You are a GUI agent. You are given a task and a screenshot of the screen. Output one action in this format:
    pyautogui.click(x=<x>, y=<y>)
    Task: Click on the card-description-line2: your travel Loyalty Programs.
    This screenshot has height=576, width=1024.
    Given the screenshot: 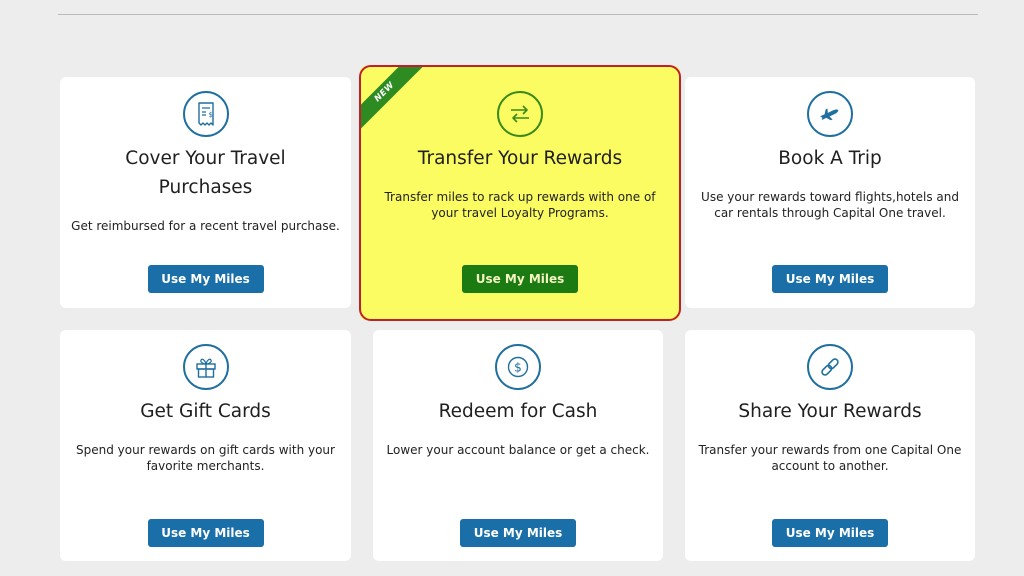 What is the action you would take?
    pyautogui.click(x=520, y=213)
    